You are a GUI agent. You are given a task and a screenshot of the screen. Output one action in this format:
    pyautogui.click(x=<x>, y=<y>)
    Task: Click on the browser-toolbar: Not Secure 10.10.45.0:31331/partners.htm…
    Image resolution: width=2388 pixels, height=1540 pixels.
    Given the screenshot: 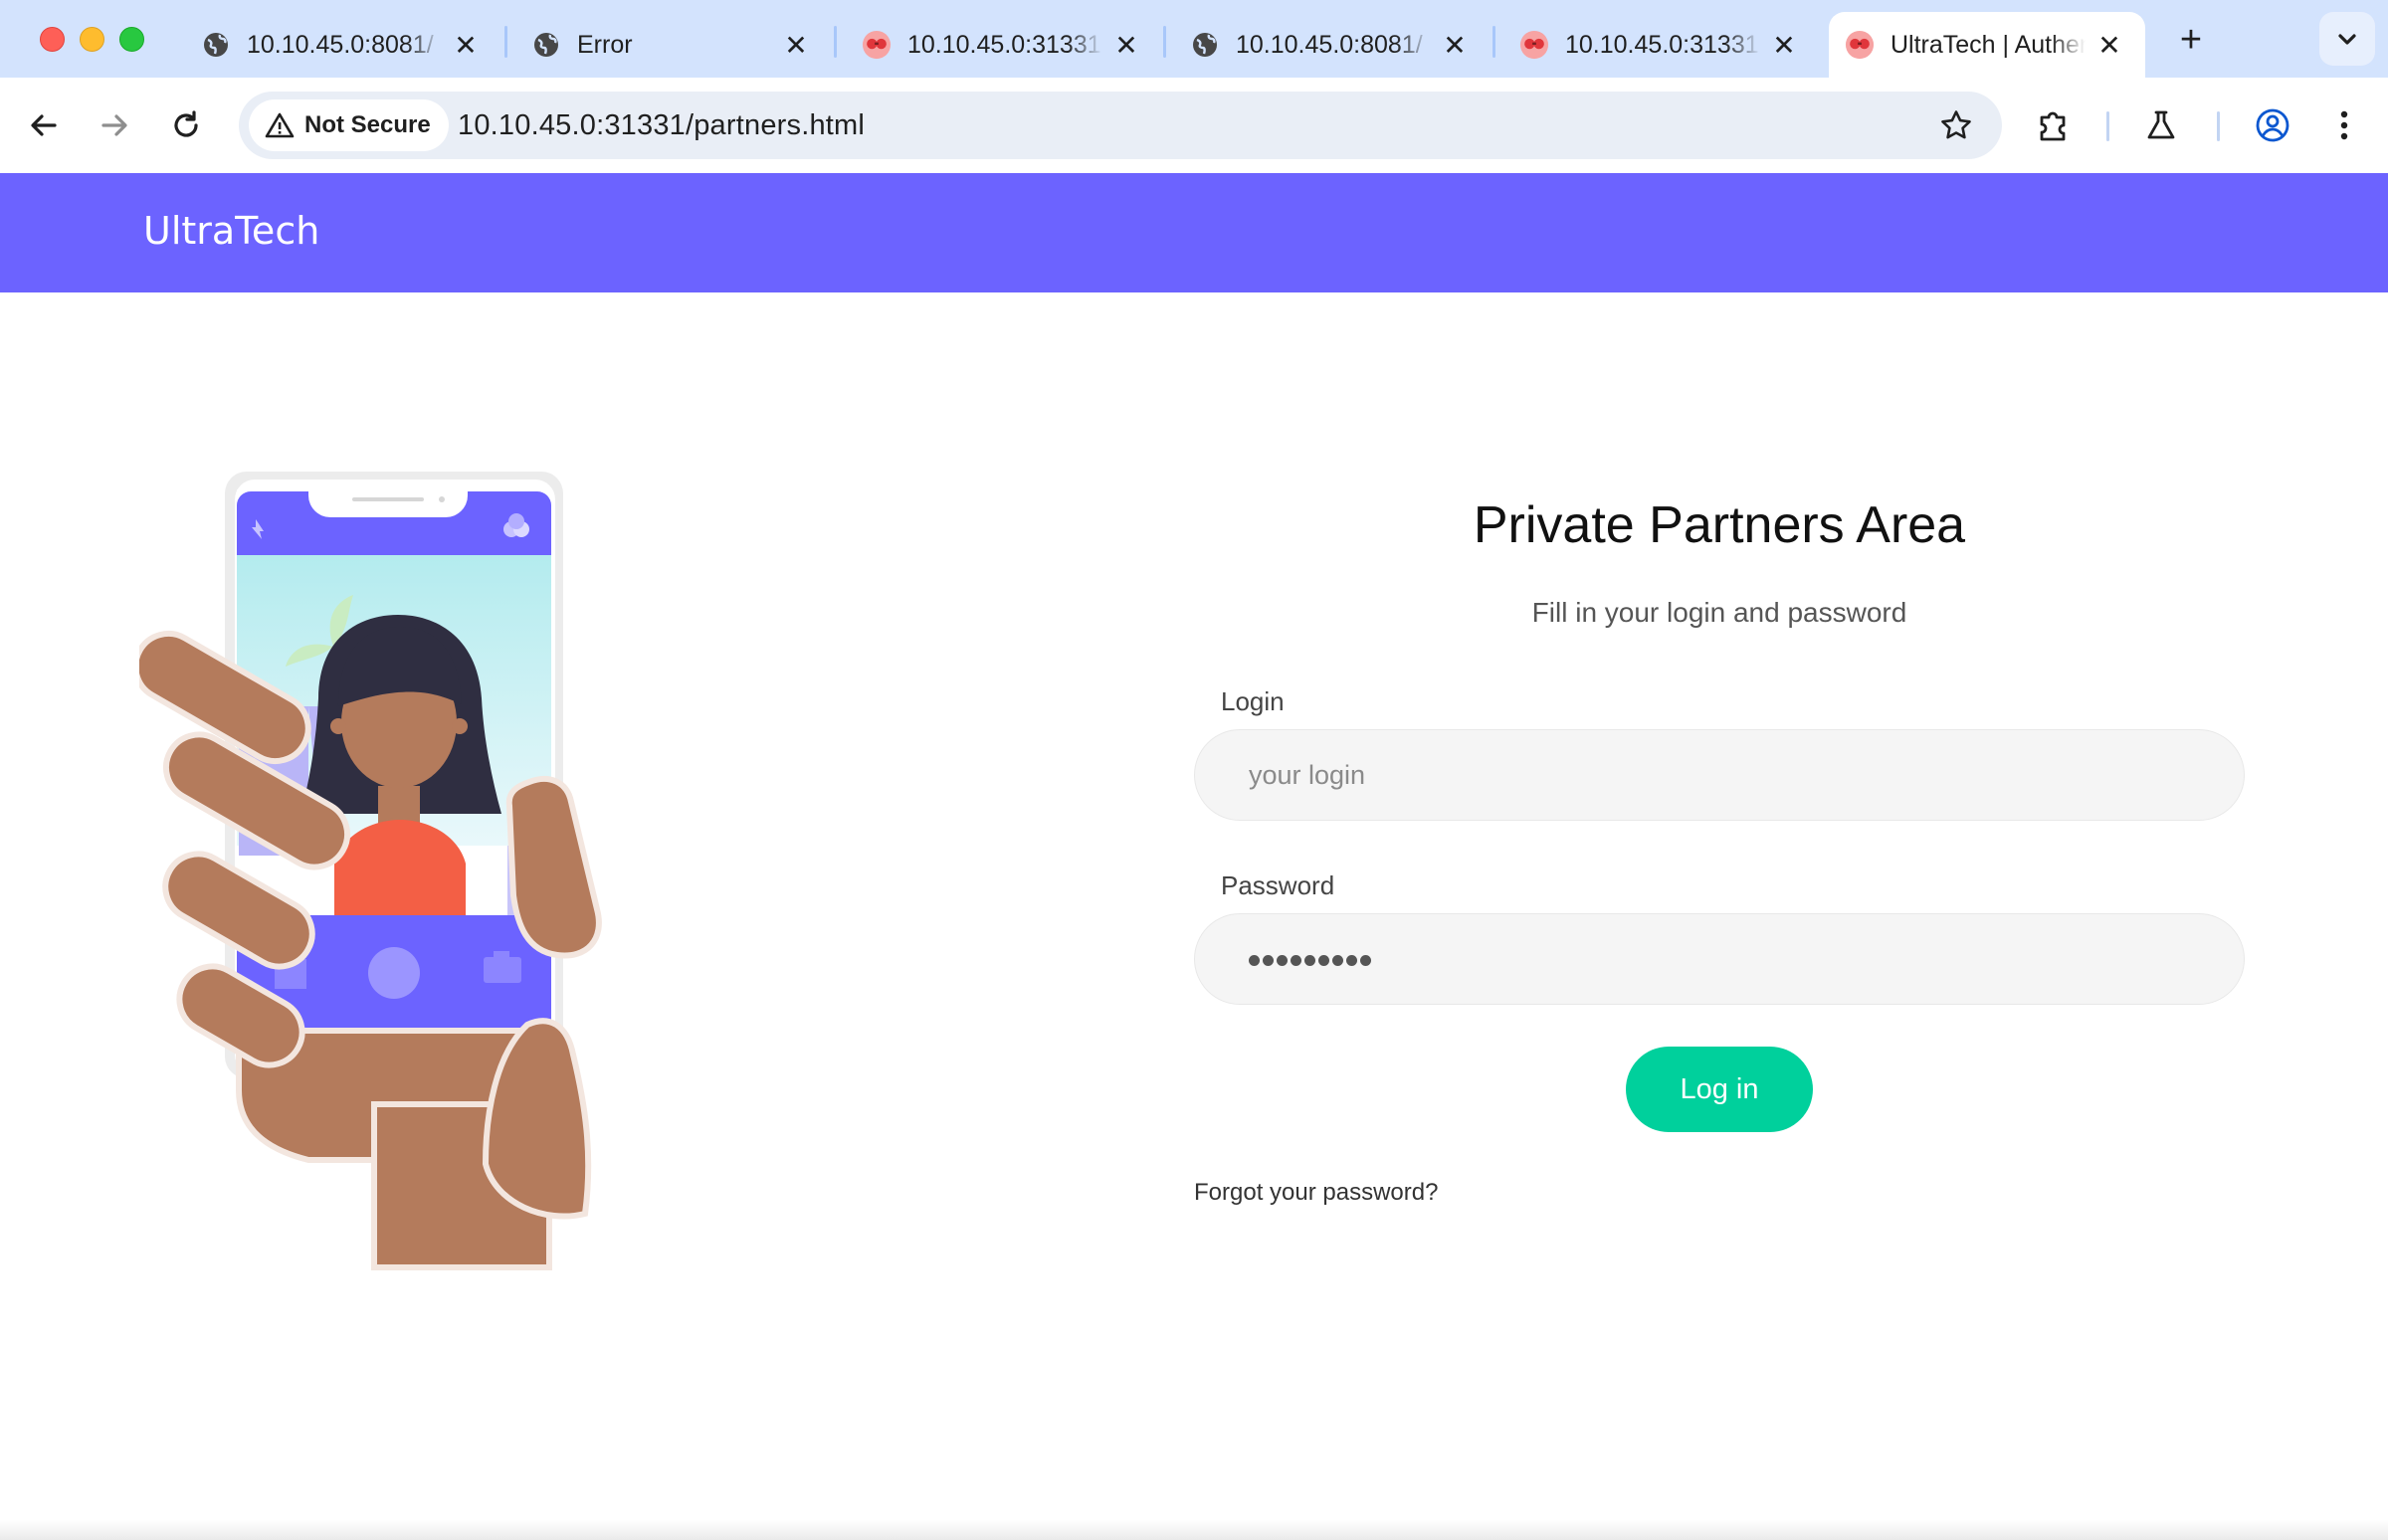 What is the action you would take?
    pyautogui.click(x=1194, y=125)
    